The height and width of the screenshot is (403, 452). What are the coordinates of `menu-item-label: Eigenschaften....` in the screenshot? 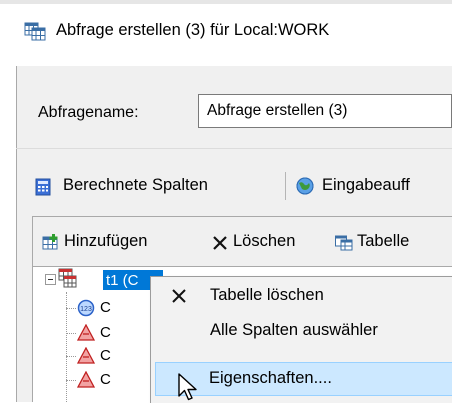 It's located at (270, 378).